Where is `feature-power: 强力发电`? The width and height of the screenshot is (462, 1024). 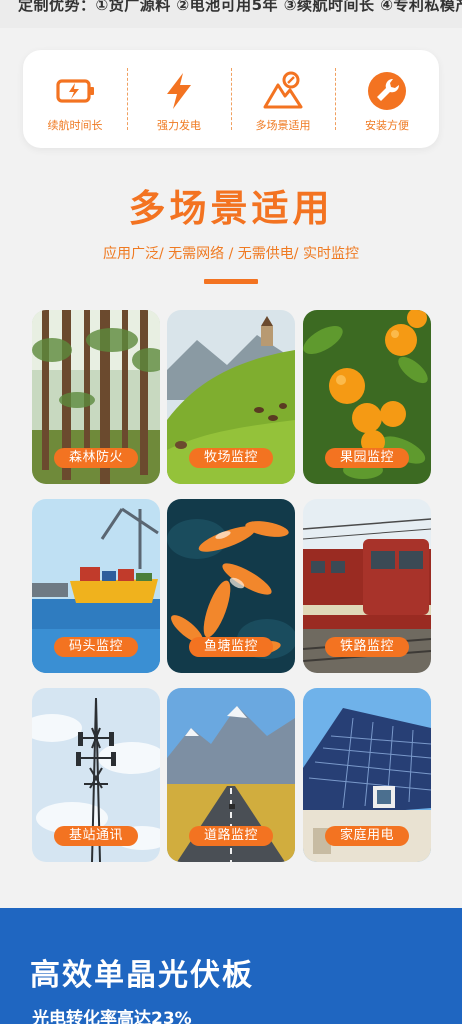
feature-power: 强力发电 is located at coordinates (179, 99).